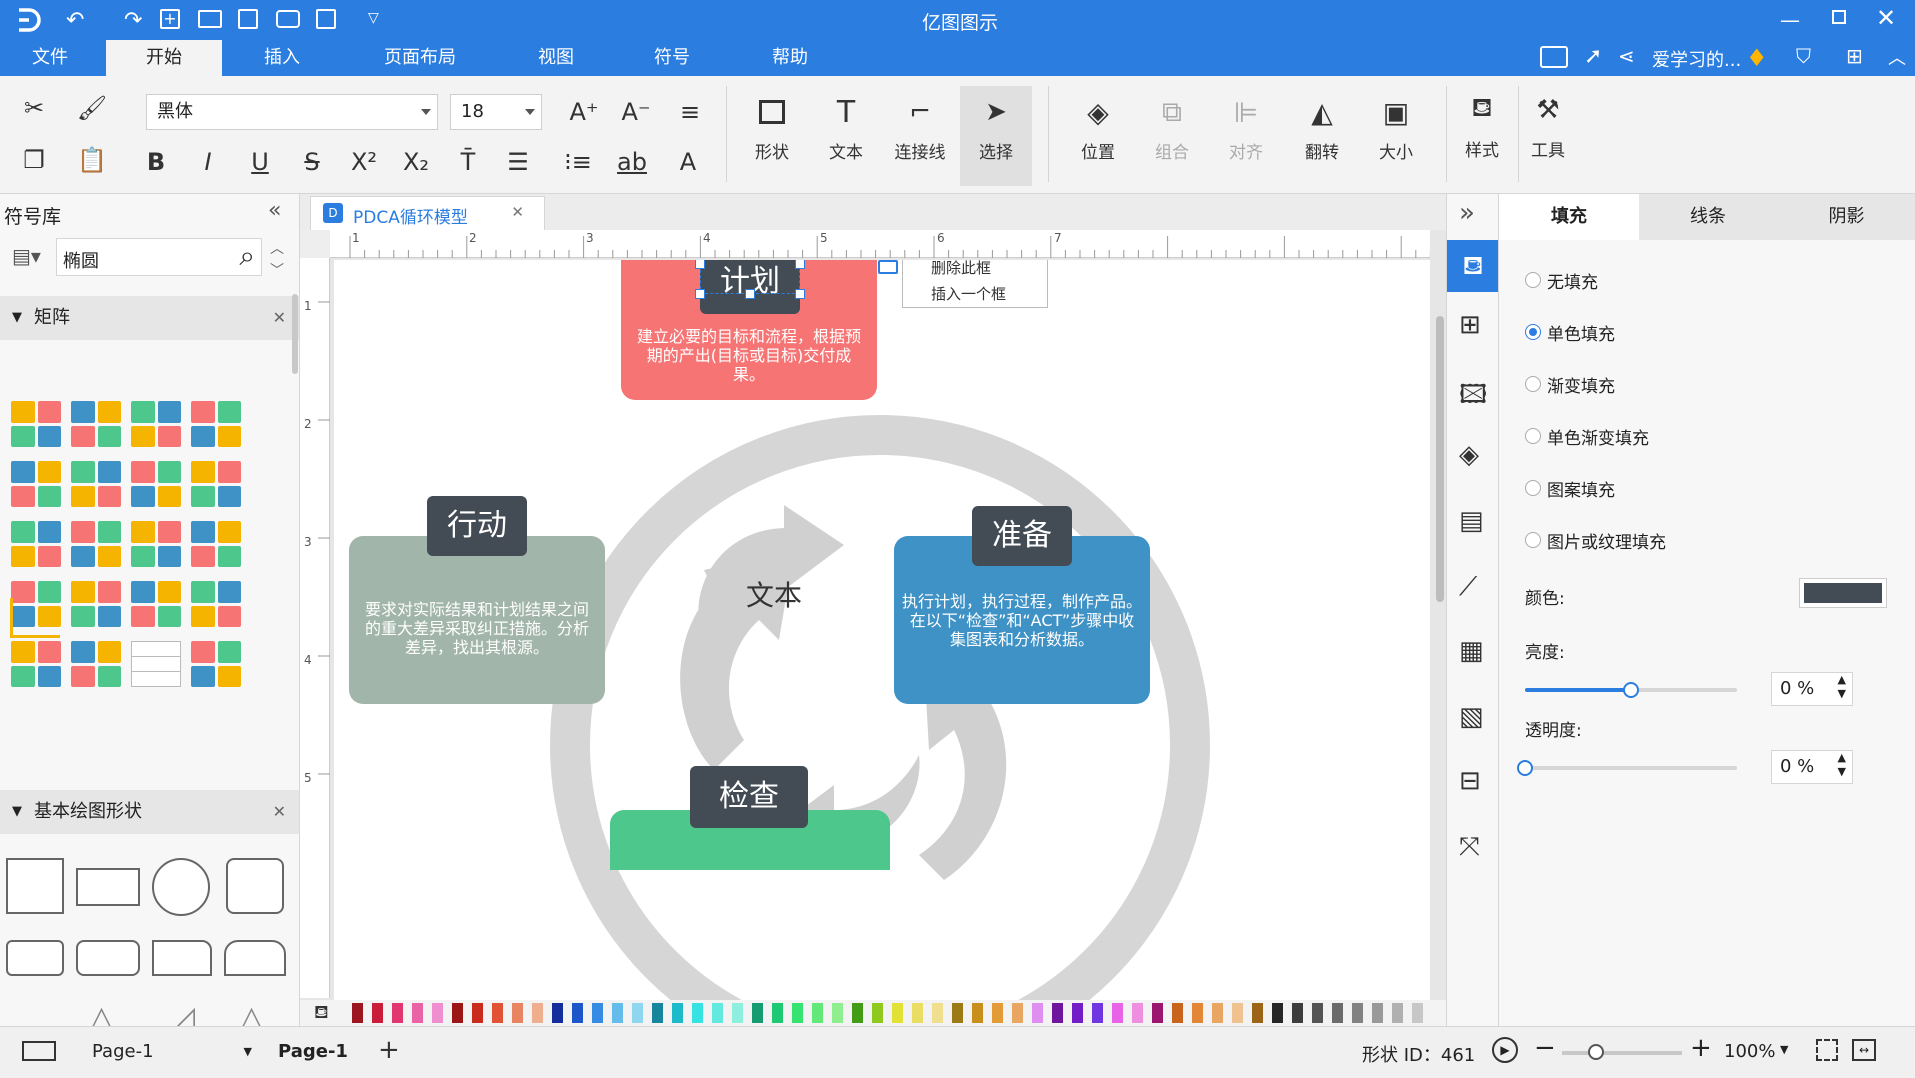  What do you see at coordinates (1812, 767) in the screenshot?
I see `transparency-input: 0 % ▲ ▼` at bounding box center [1812, 767].